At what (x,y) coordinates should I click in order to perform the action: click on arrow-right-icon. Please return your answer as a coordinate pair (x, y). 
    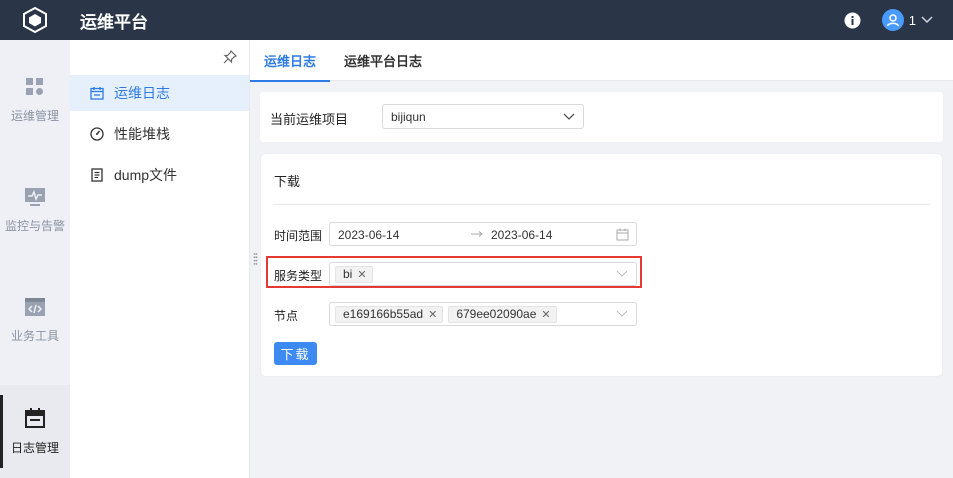
    Looking at the image, I should click on (477, 234).